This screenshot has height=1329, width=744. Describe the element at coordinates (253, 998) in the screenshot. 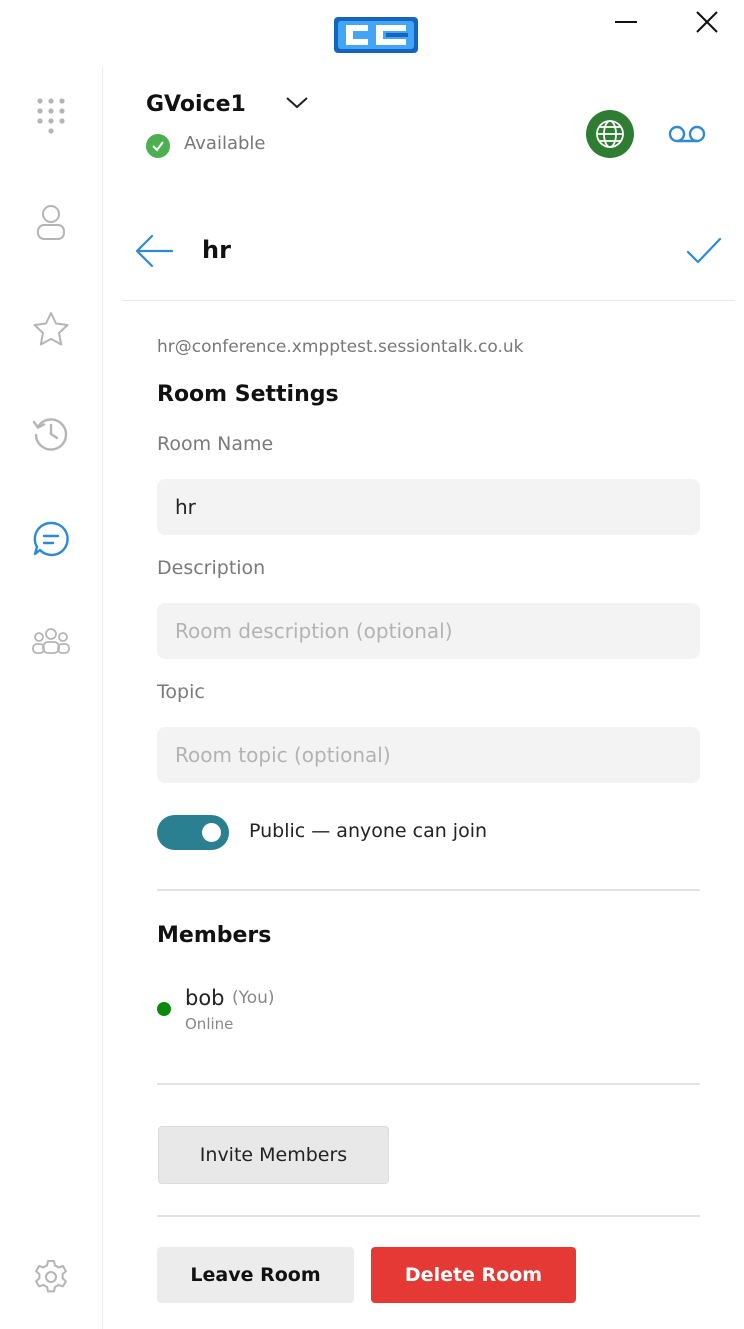

I see `member-you-tag: (You)` at that location.